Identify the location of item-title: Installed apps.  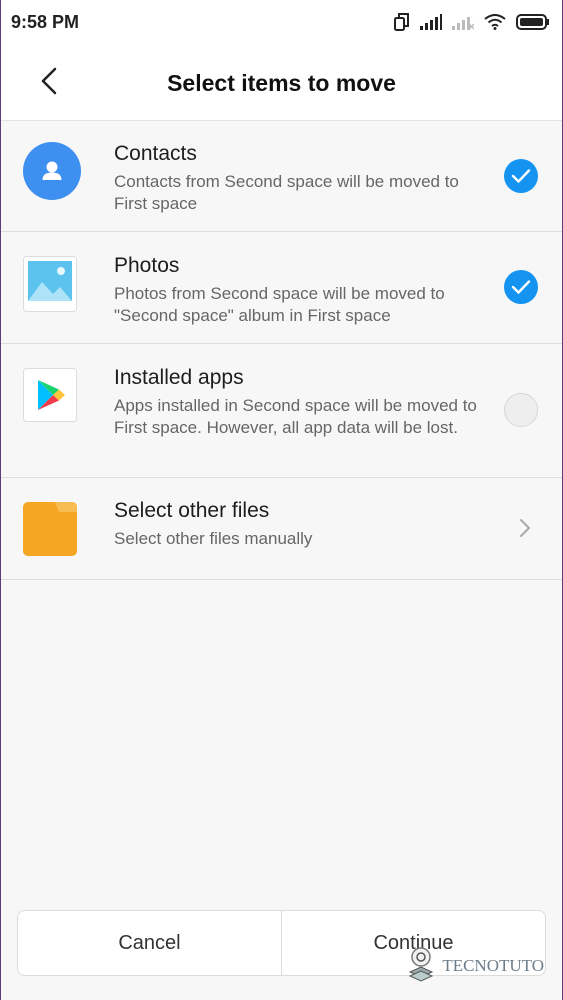
(179, 377).